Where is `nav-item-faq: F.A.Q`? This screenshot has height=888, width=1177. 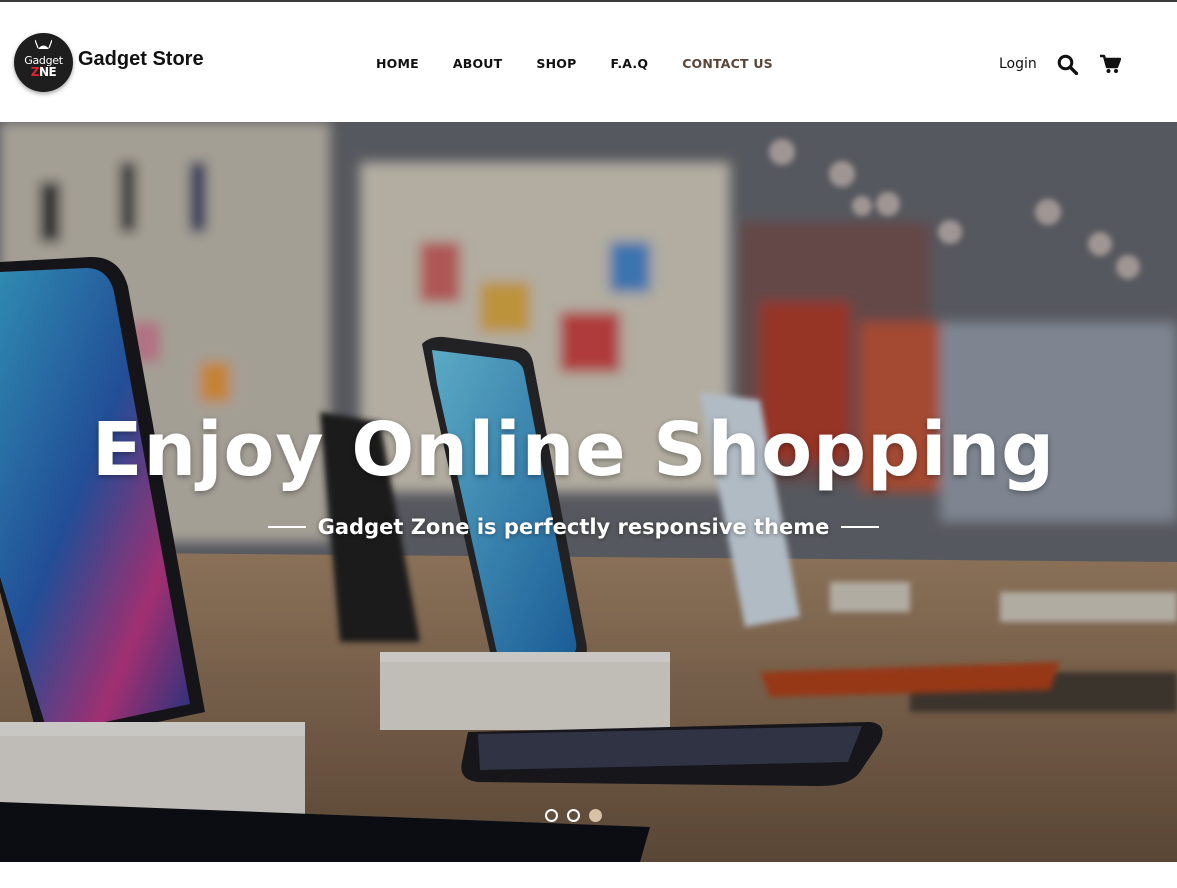 nav-item-faq: F.A.Q is located at coordinates (629, 64).